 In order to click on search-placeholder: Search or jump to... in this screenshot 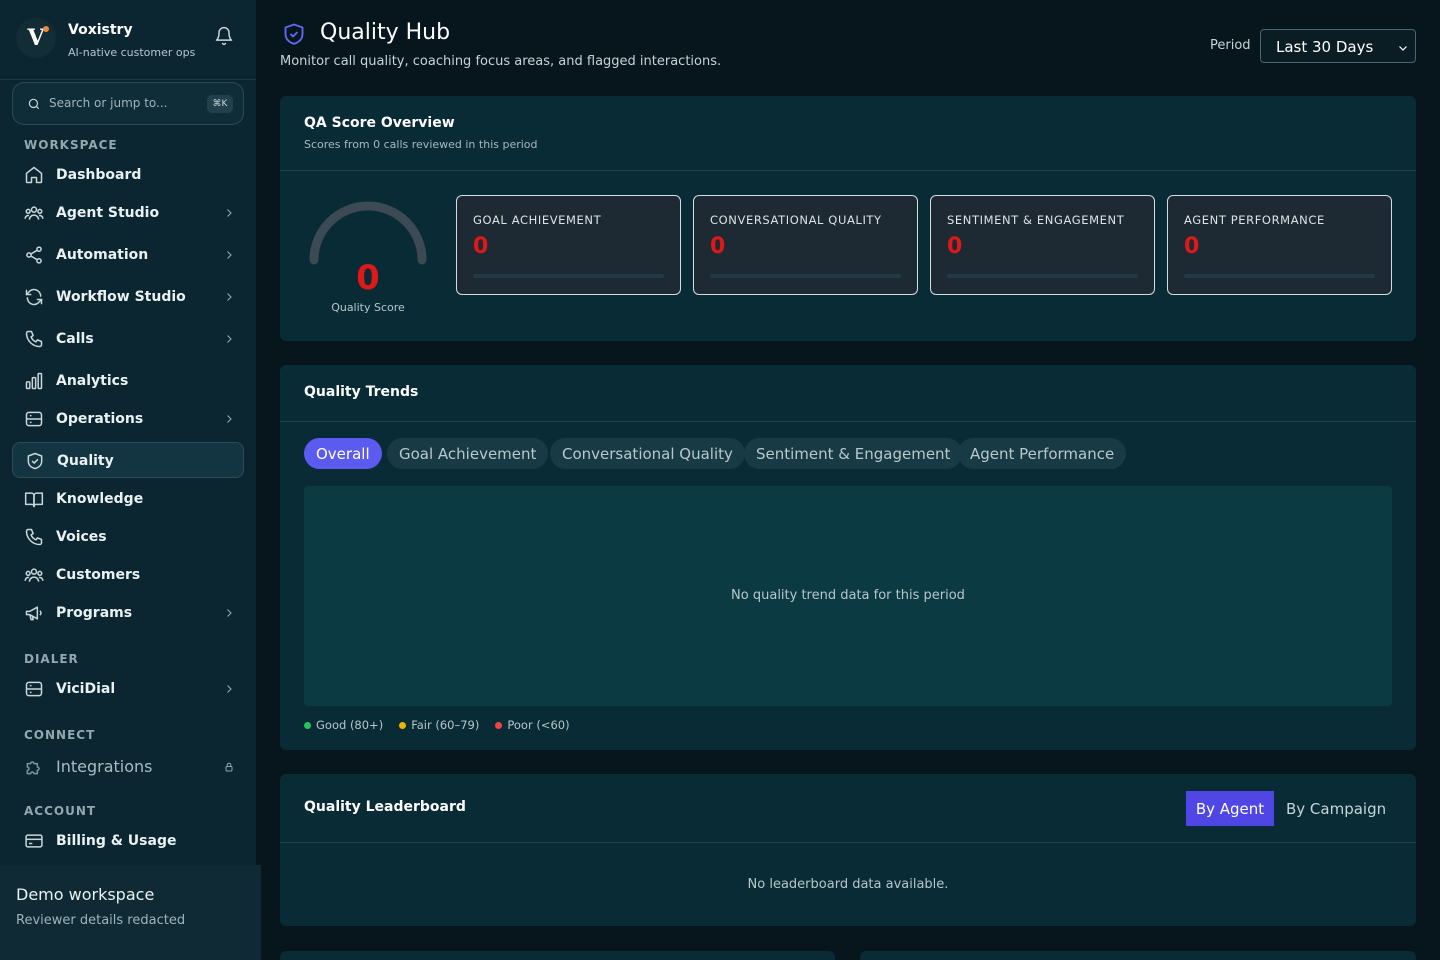, I will do `click(108, 103)`.